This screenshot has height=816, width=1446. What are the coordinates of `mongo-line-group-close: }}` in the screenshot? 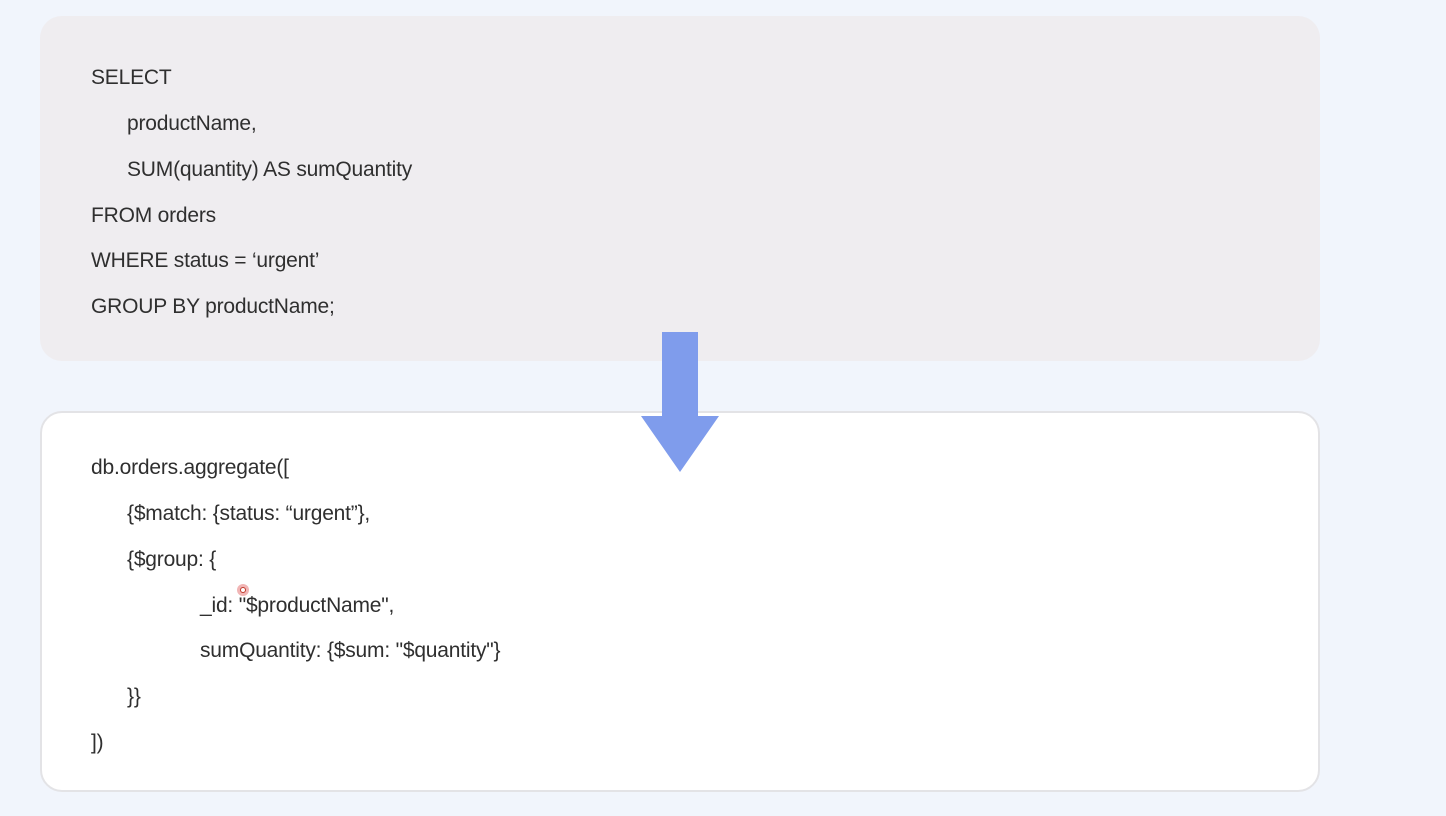 It's located at (134, 696).